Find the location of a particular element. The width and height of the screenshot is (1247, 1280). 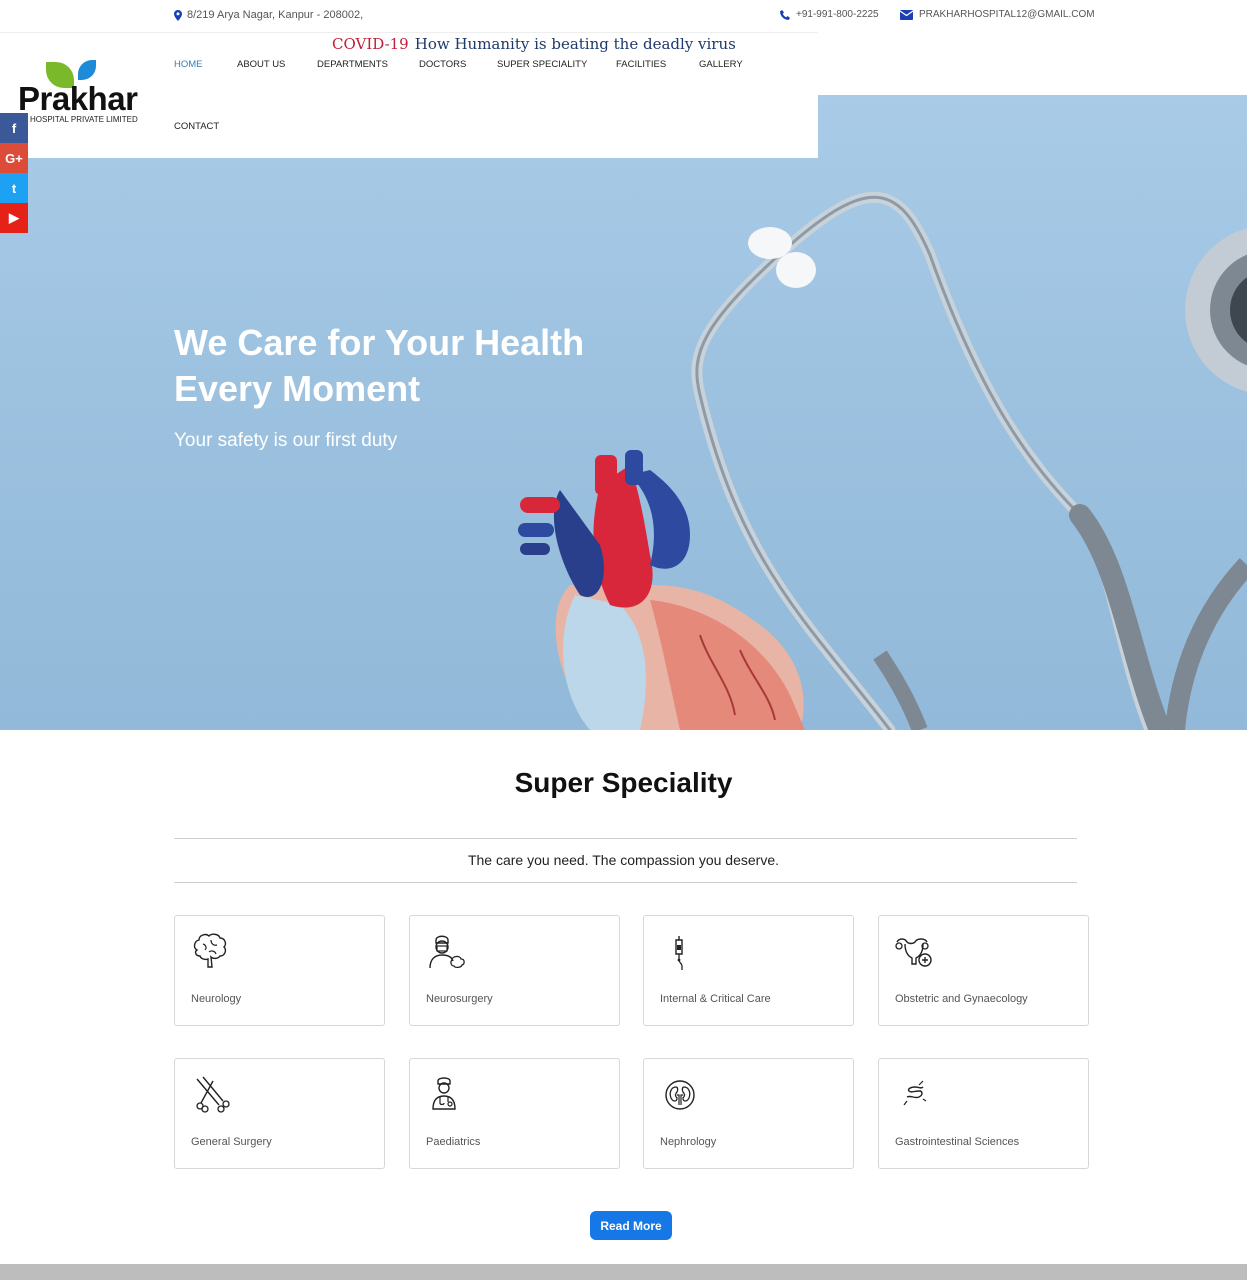

nav-departments: DEPARTMENTS is located at coordinates (352, 64).